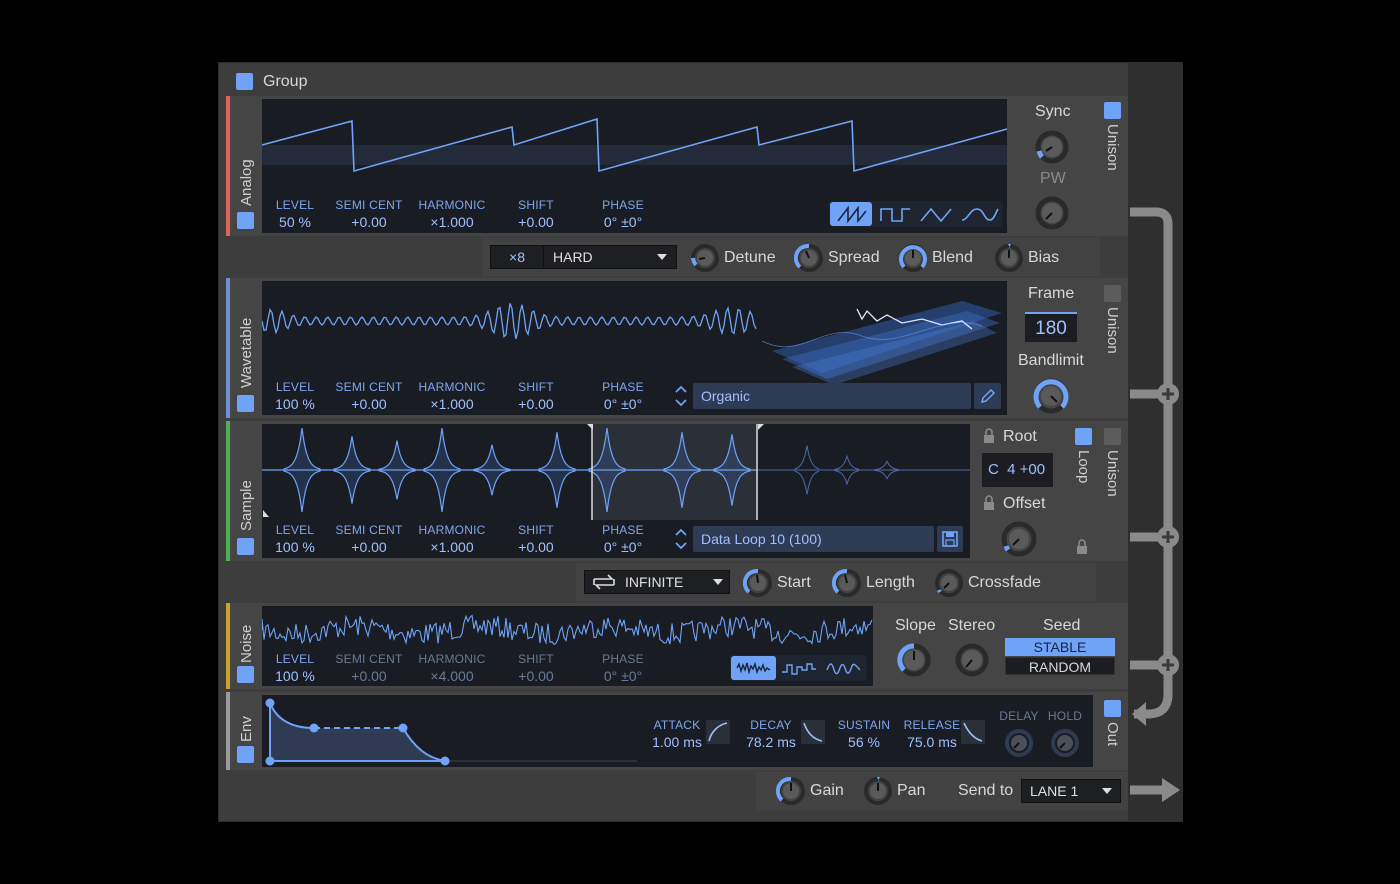  What do you see at coordinates (973, 732) in the screenshot?
I see `release-curve-icon` at bounding box center [973, 732].